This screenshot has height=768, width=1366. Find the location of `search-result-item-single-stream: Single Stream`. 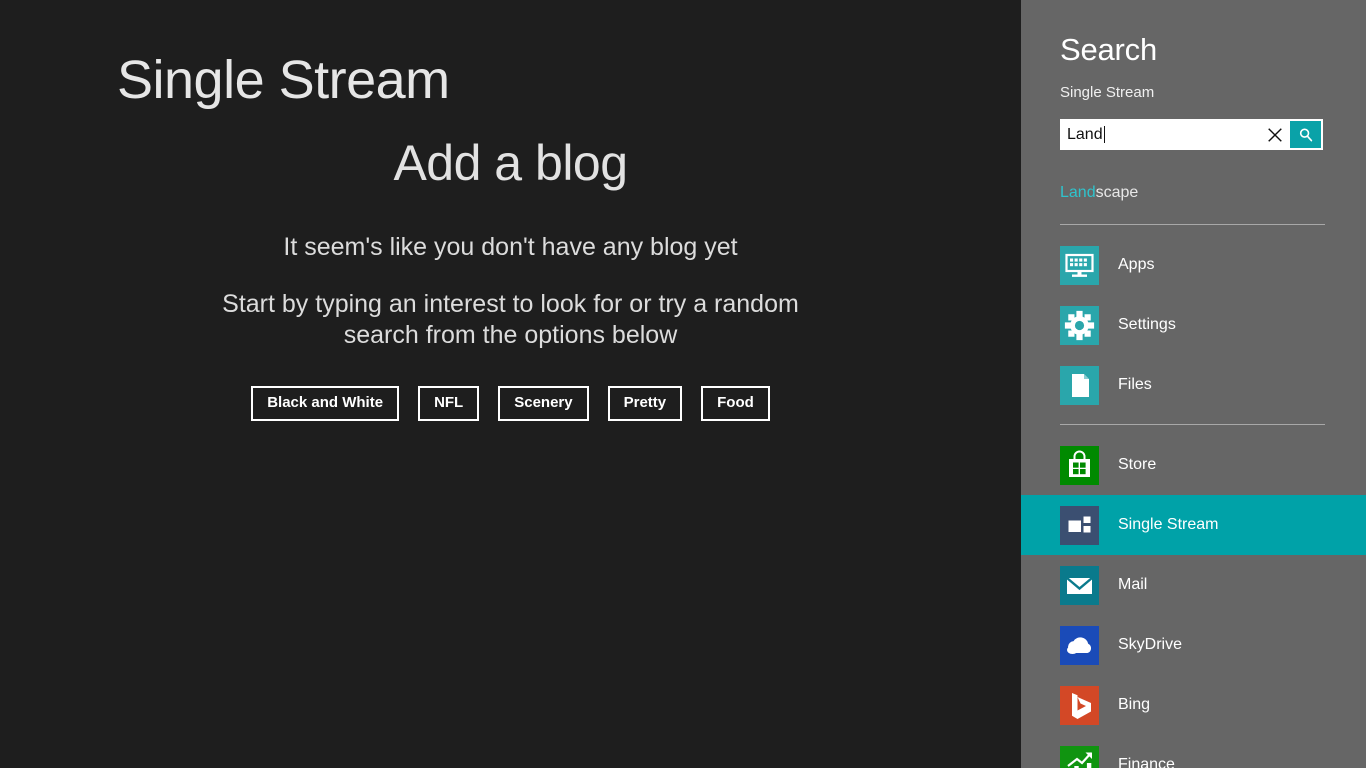

search-result-item-single-stream: Single Stream is located at coordinates (1193, 525).